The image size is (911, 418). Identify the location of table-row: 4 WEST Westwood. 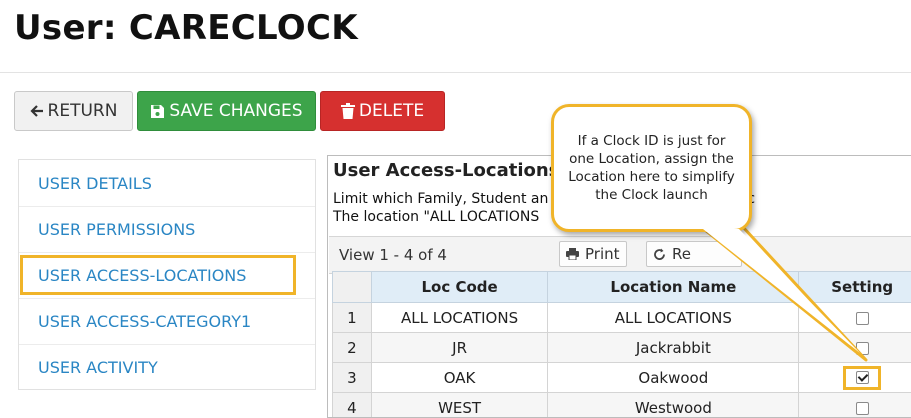
(621, 404).